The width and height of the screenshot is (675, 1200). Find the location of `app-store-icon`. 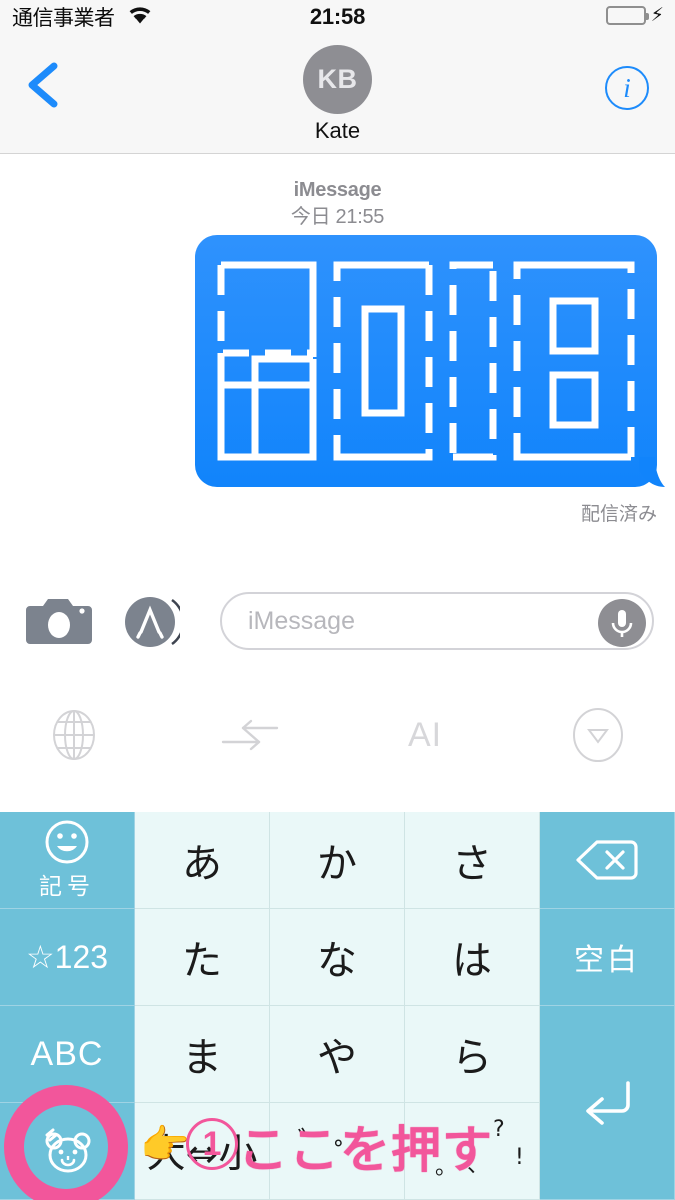

app-store-icon is located at coordinates (155, 622).